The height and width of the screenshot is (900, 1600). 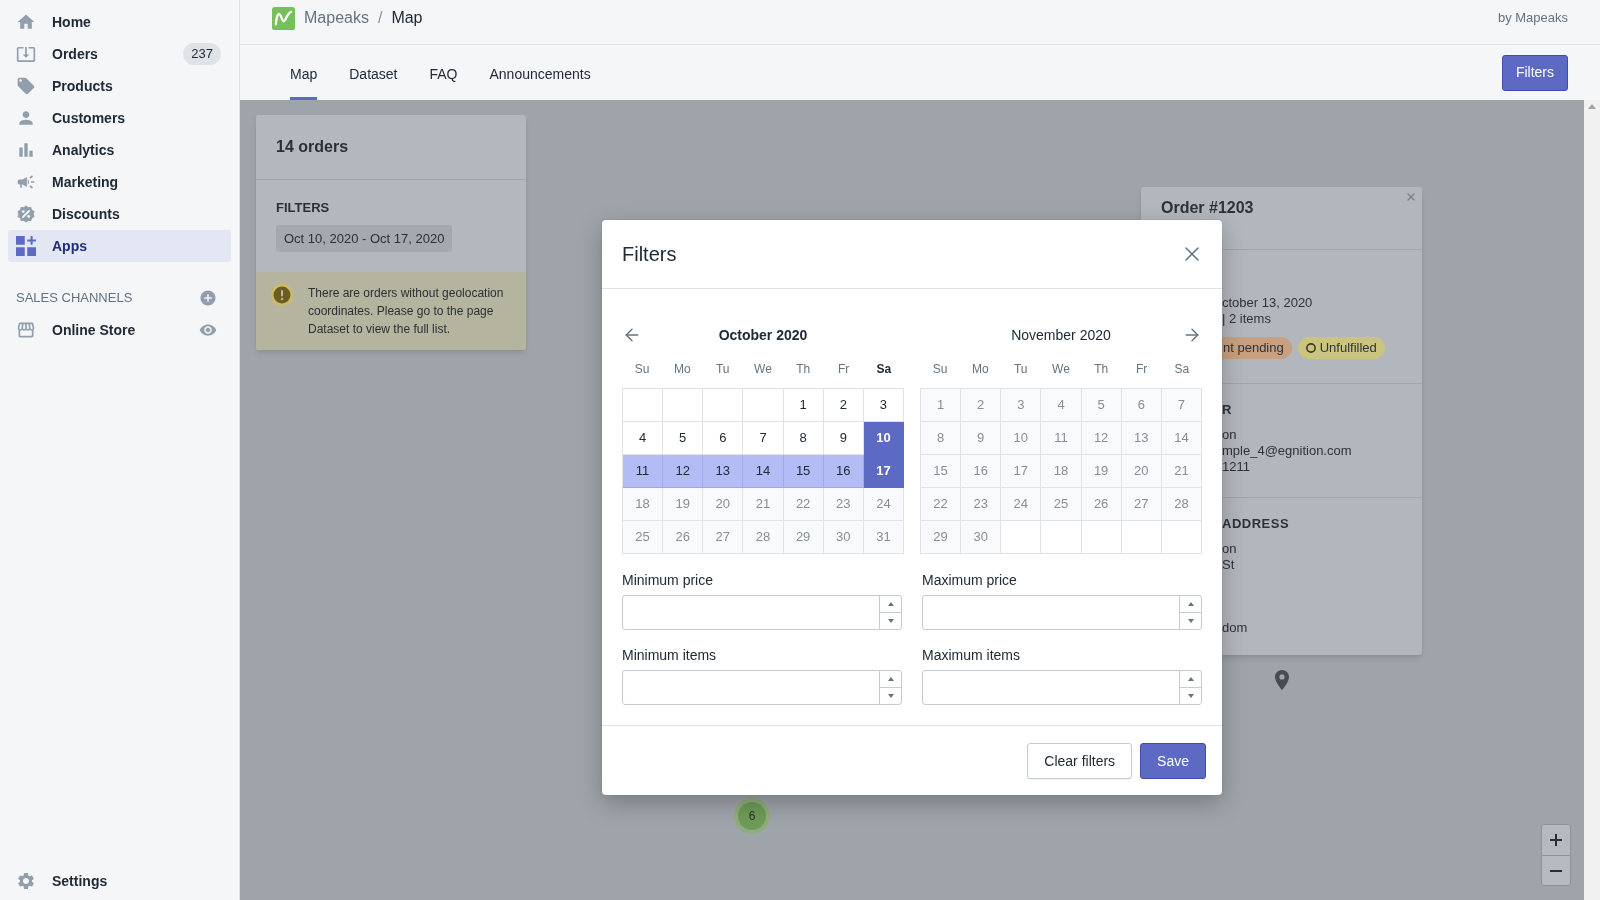 What do you see at coordinates (540, 72) in the screenshot?
I see `tab: Announcements` at bounding box center [540, 72].